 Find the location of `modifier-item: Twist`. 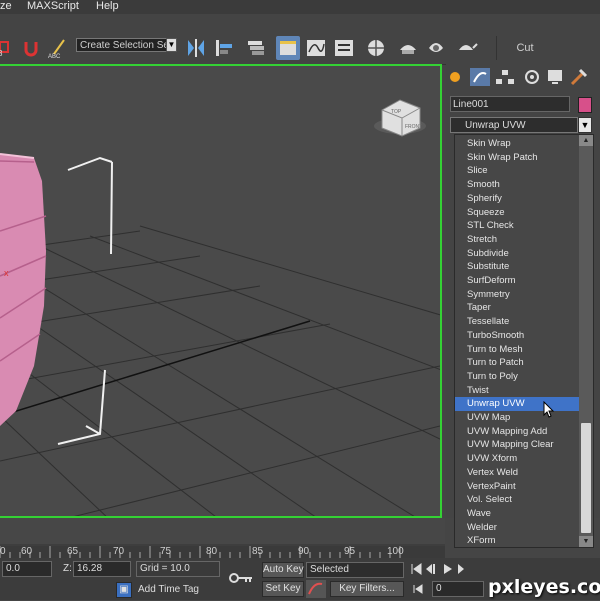

modifier-item: Twist is located at coordinates (517, 391).